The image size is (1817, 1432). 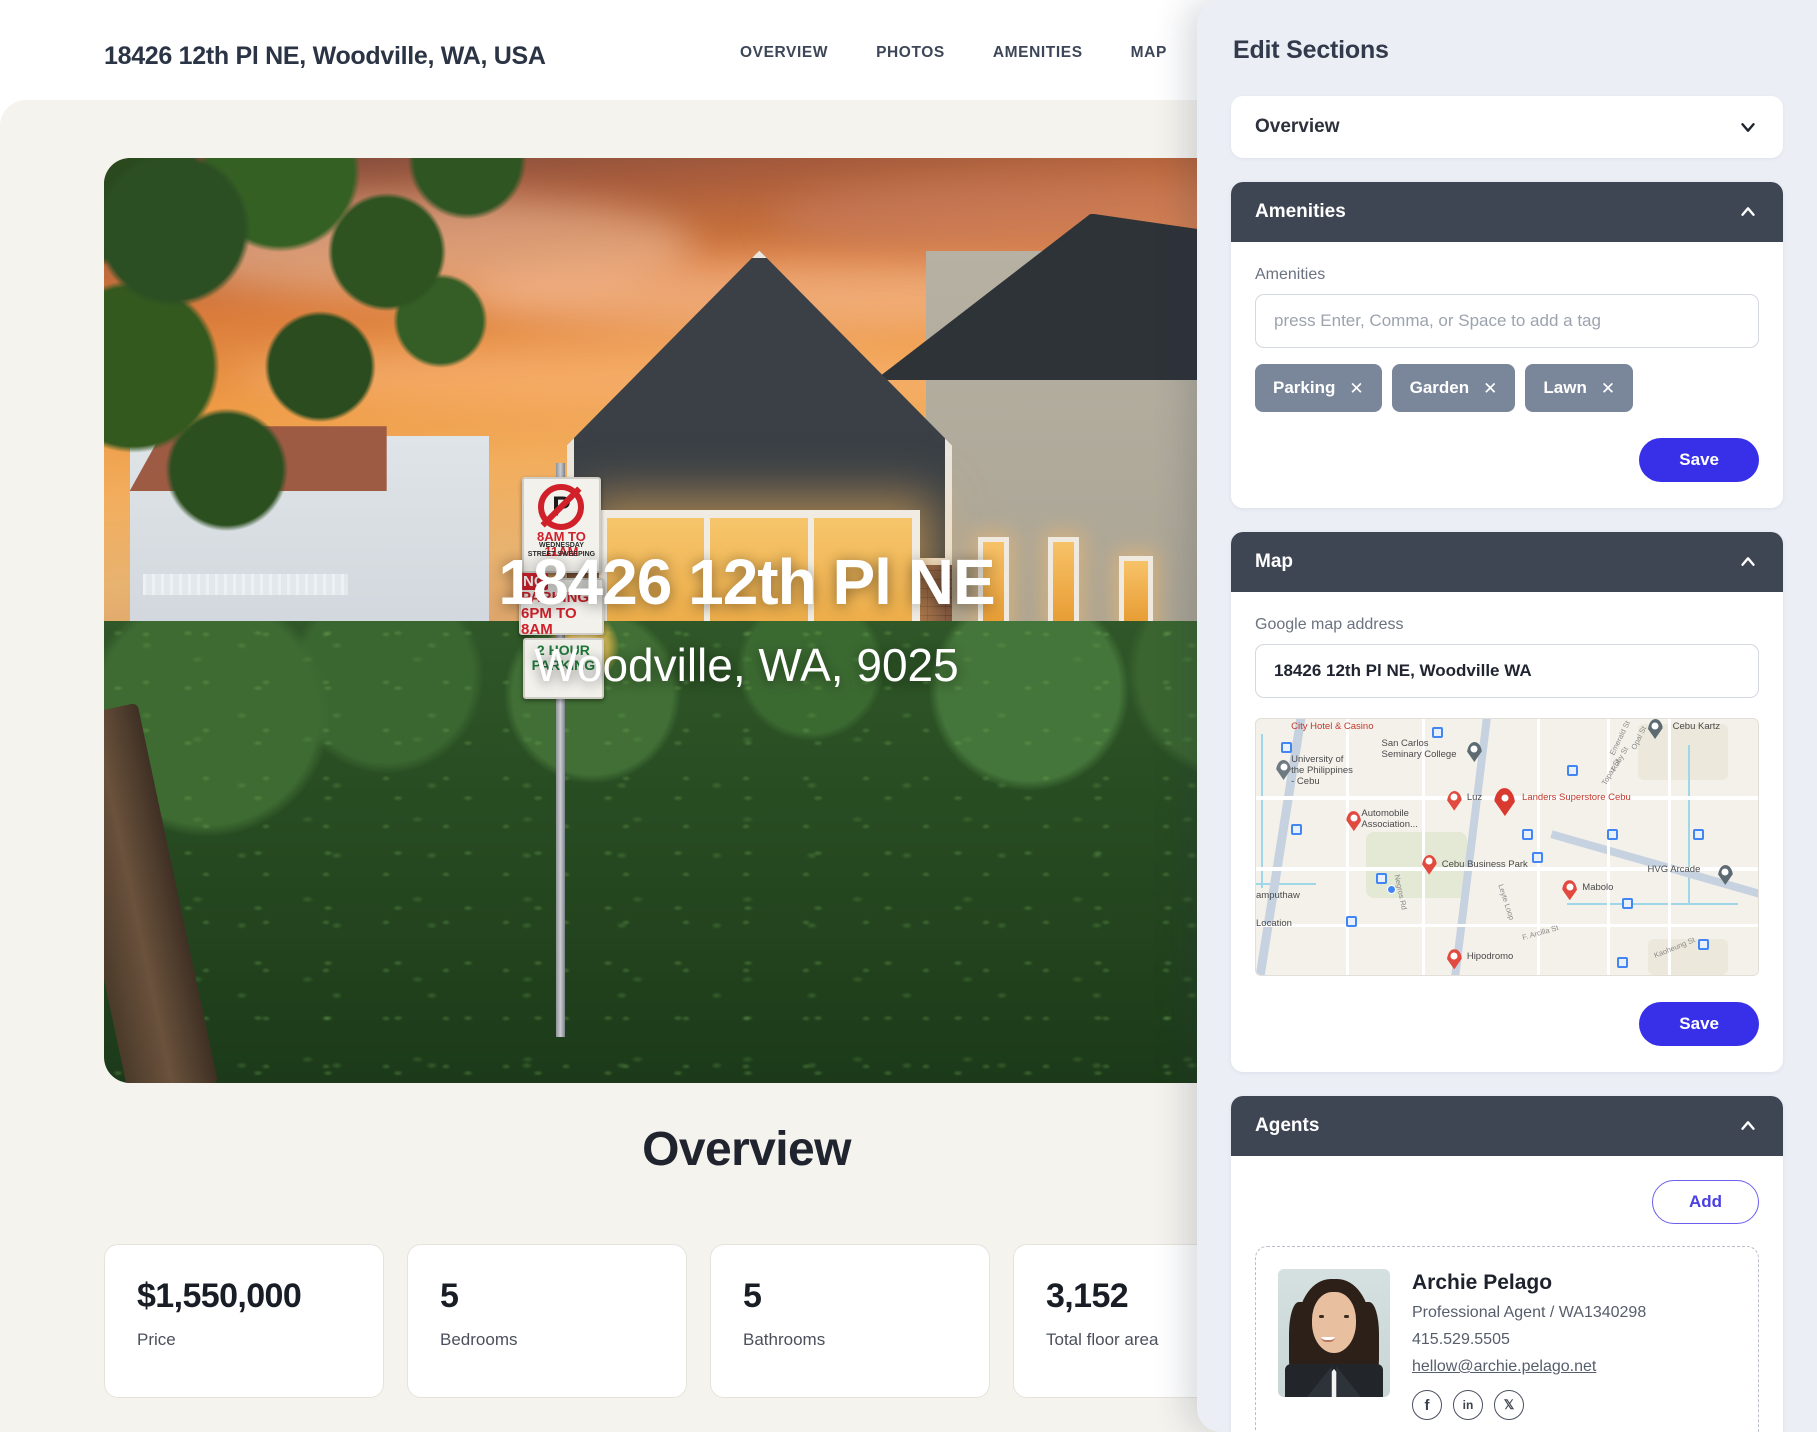 I want to click on tag-label: Lawn, so click(x=1565, y=387).